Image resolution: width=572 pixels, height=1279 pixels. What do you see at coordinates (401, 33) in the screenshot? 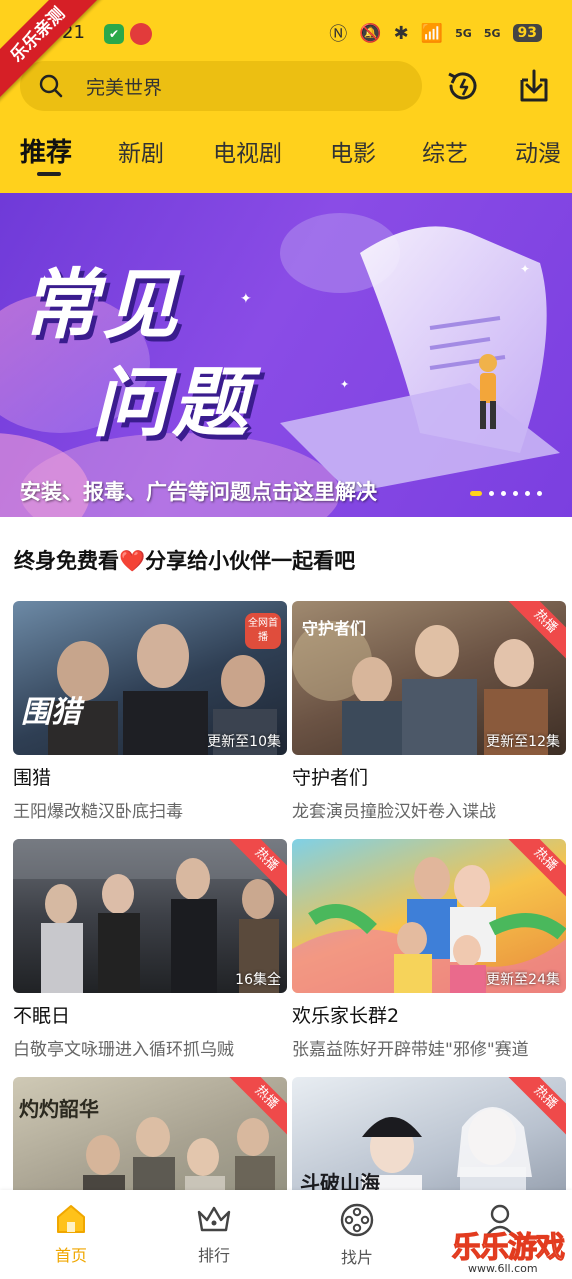
I see `bluetooth-icon: ✱` at bounding box center [401, 33].